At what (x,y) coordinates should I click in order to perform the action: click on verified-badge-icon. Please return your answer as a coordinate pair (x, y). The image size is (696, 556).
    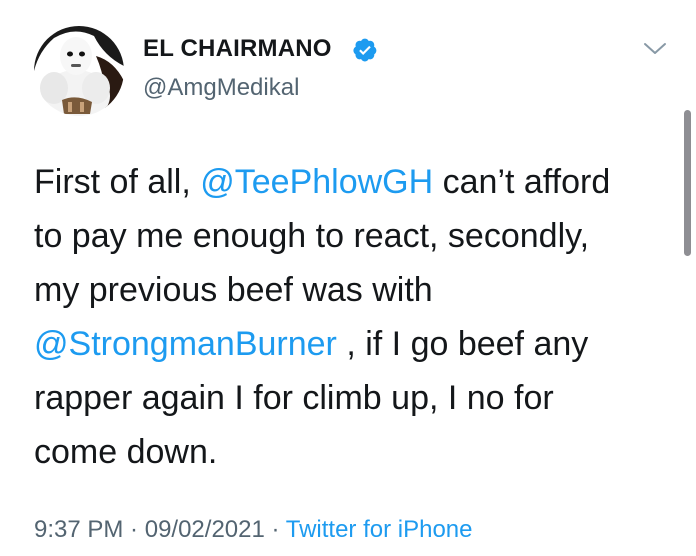
    Looking at the image, I should click on (365, 50).